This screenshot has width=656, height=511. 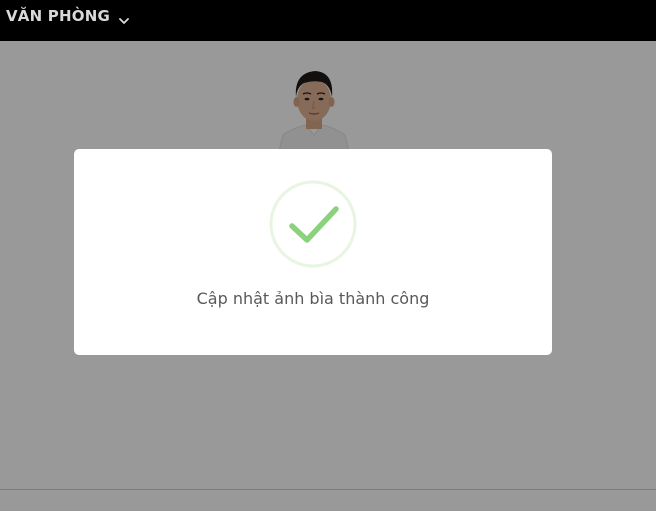 I want to click on chevron-down-icon, so click(x=124, y=17).